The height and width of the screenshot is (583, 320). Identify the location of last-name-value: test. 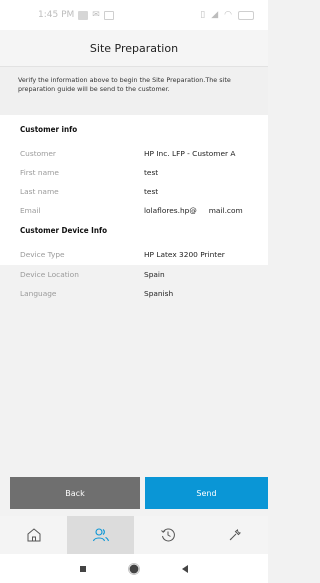
(151, 191).